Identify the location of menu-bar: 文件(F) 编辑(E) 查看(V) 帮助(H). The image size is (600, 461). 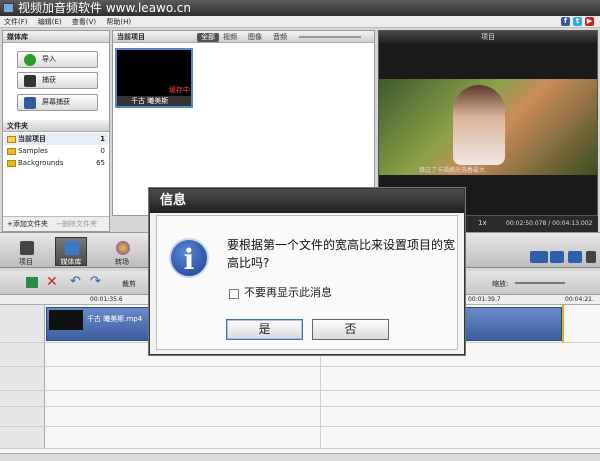
(300, 22).